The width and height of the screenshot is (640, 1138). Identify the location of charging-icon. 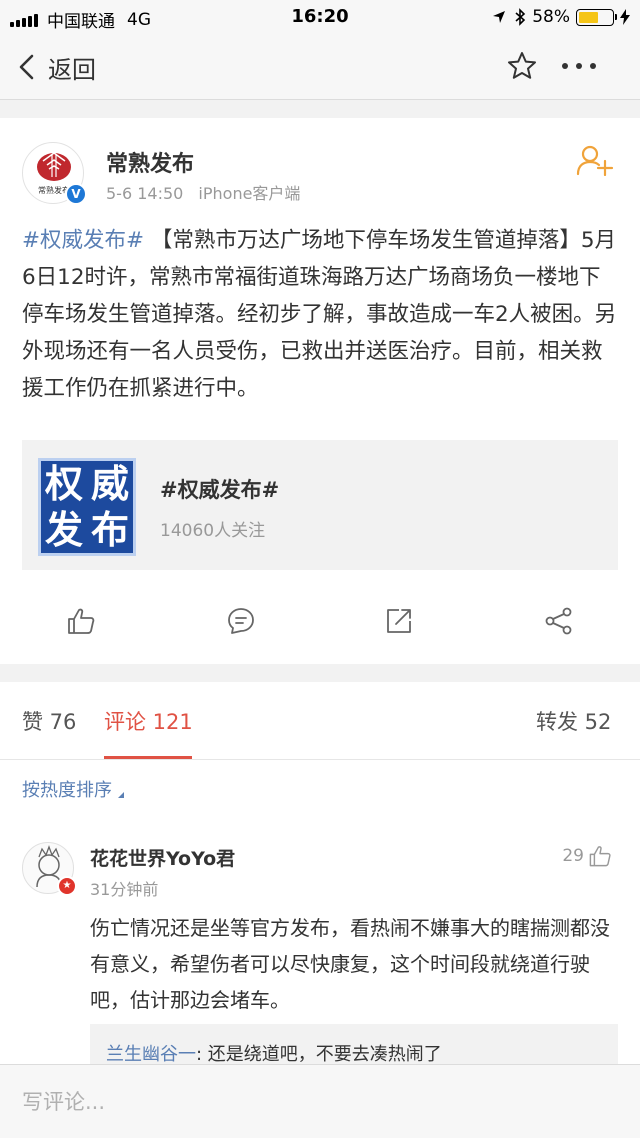
(625, 17).